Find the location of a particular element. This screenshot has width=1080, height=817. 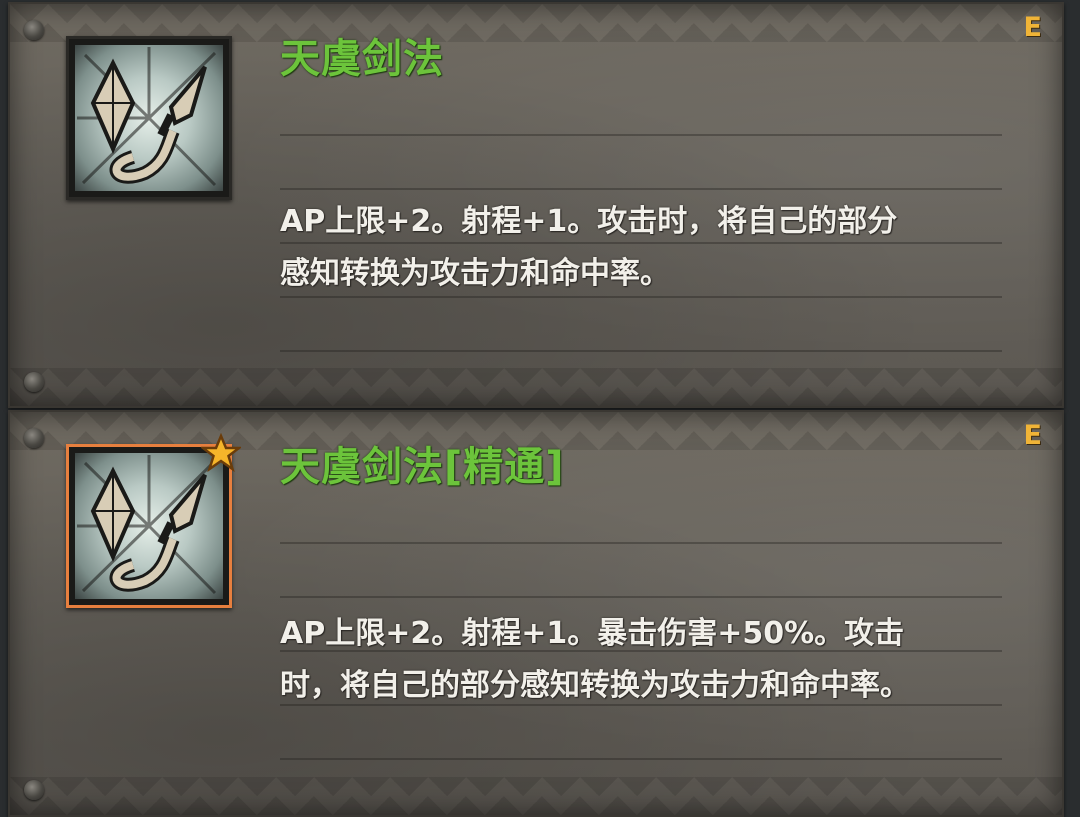

star-icon is located at coordinates (221, 453).